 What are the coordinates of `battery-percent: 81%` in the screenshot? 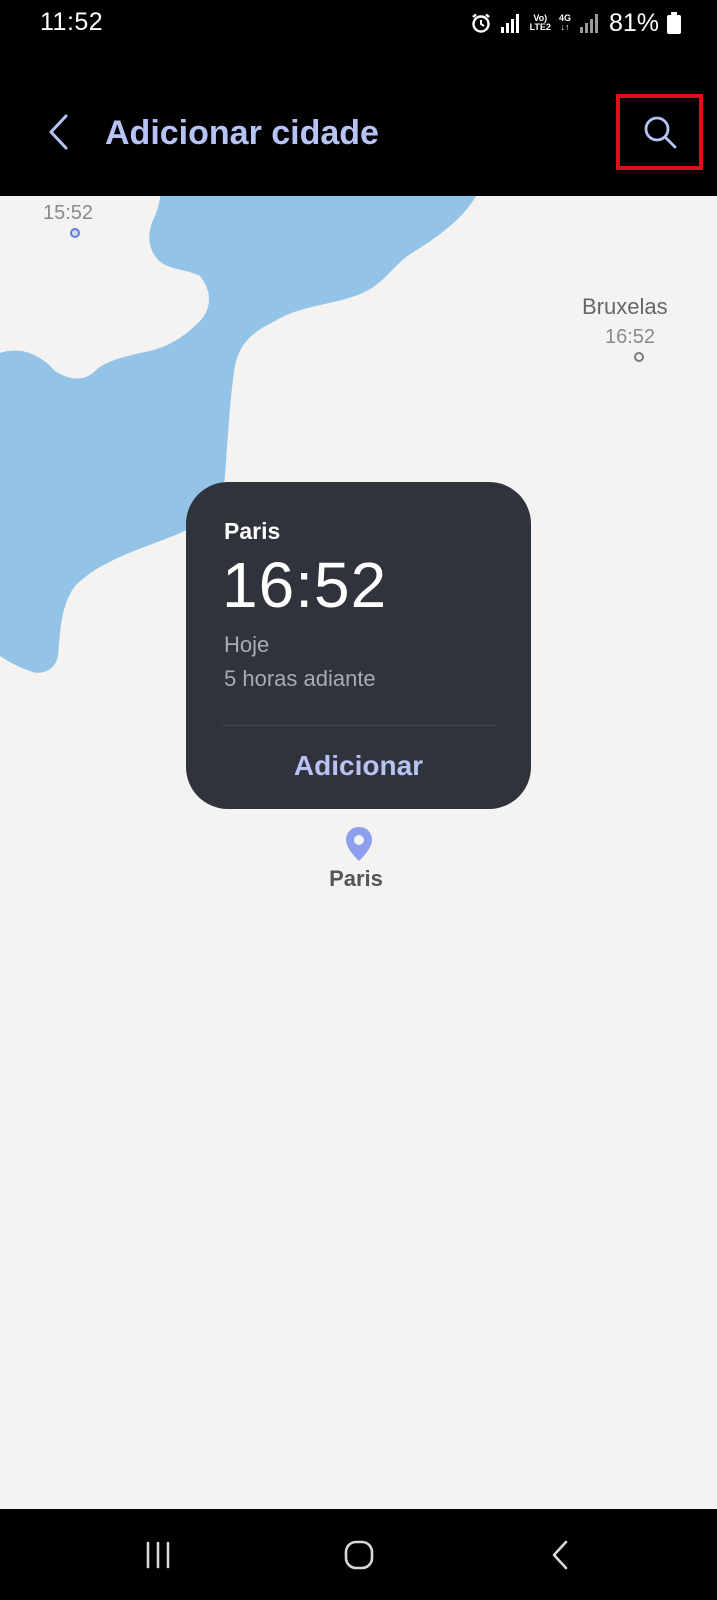 It's located at (633, 22).